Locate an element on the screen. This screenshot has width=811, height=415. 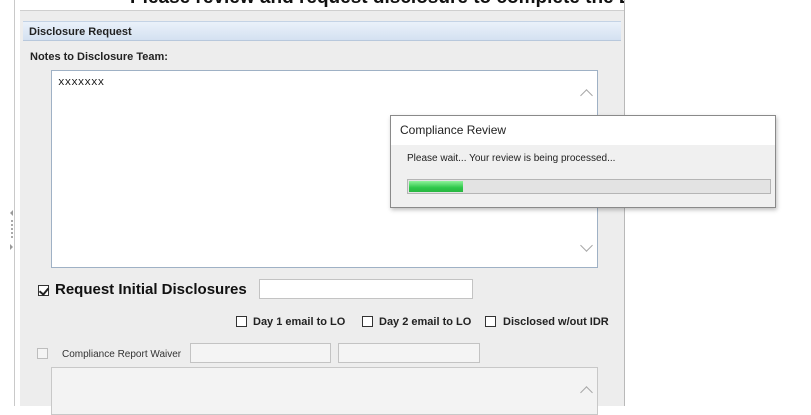
disclosed-label: Disclosed w/out IDR is located at coordinates (556, 322).